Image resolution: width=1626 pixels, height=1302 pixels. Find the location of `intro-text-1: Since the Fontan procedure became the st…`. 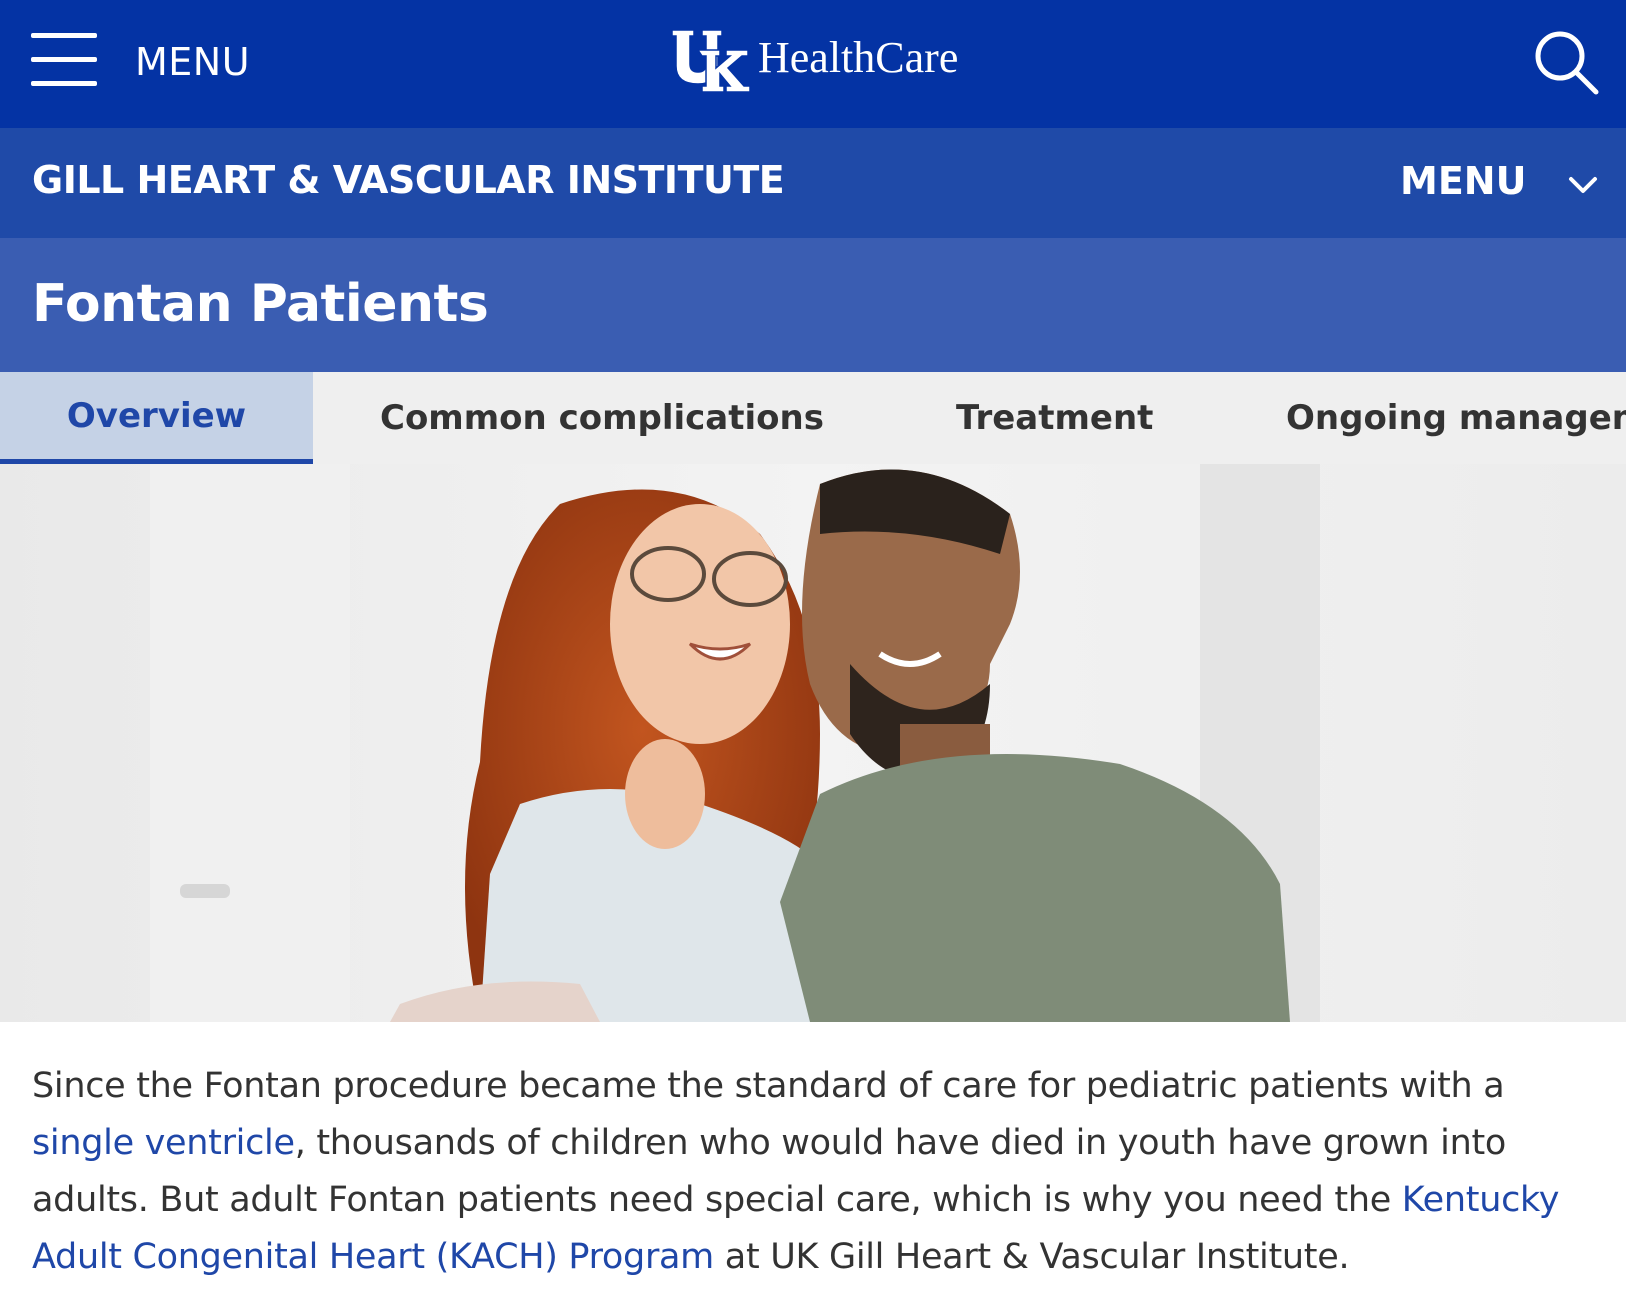

intro-text-1: Since the Fontan procedure became the st… is located at coordinates (768, 1086).